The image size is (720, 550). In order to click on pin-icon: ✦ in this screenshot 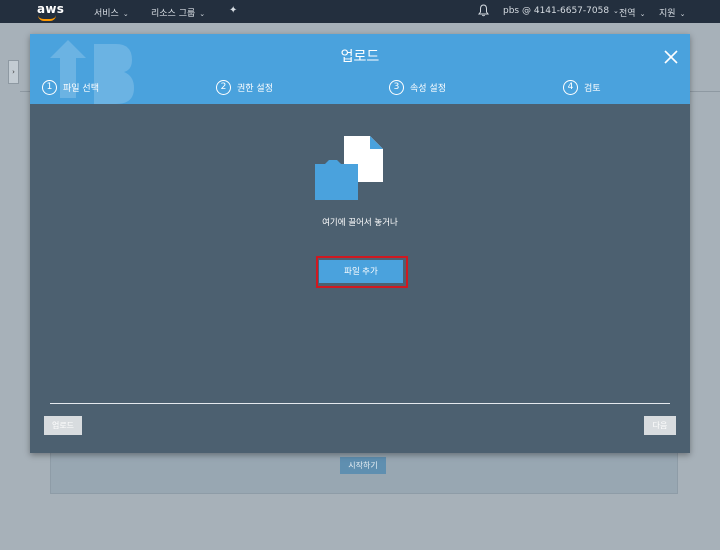, I will do `click(233, 10)`.